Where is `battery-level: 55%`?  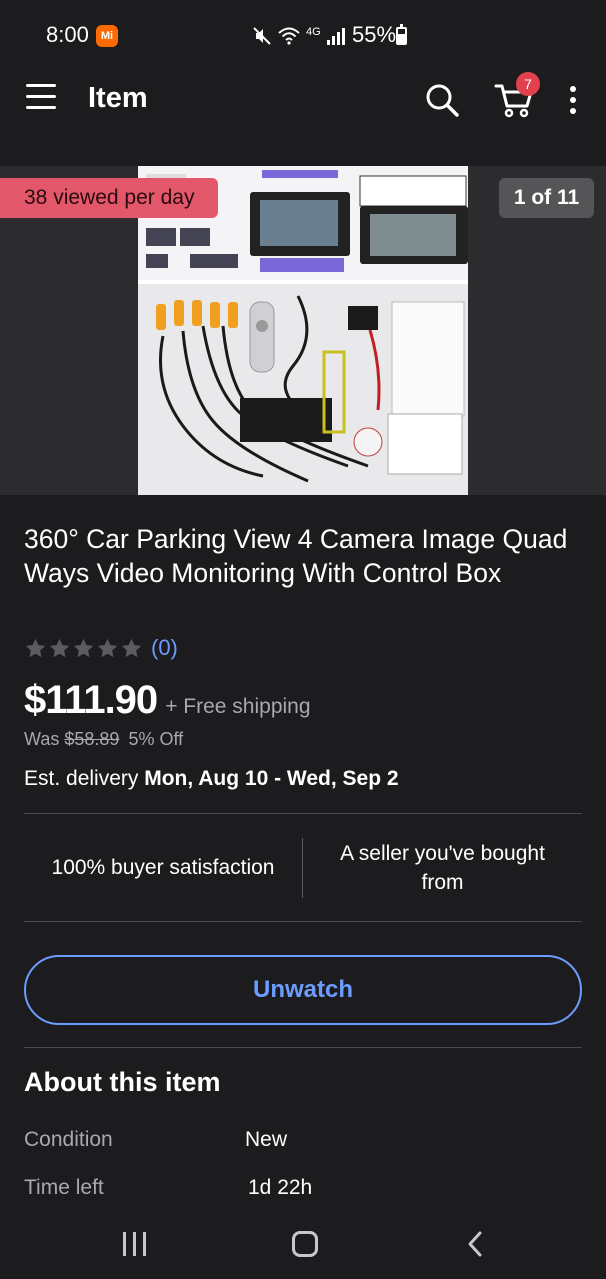 battery-level: 55% is located at coordinates (374, 34).